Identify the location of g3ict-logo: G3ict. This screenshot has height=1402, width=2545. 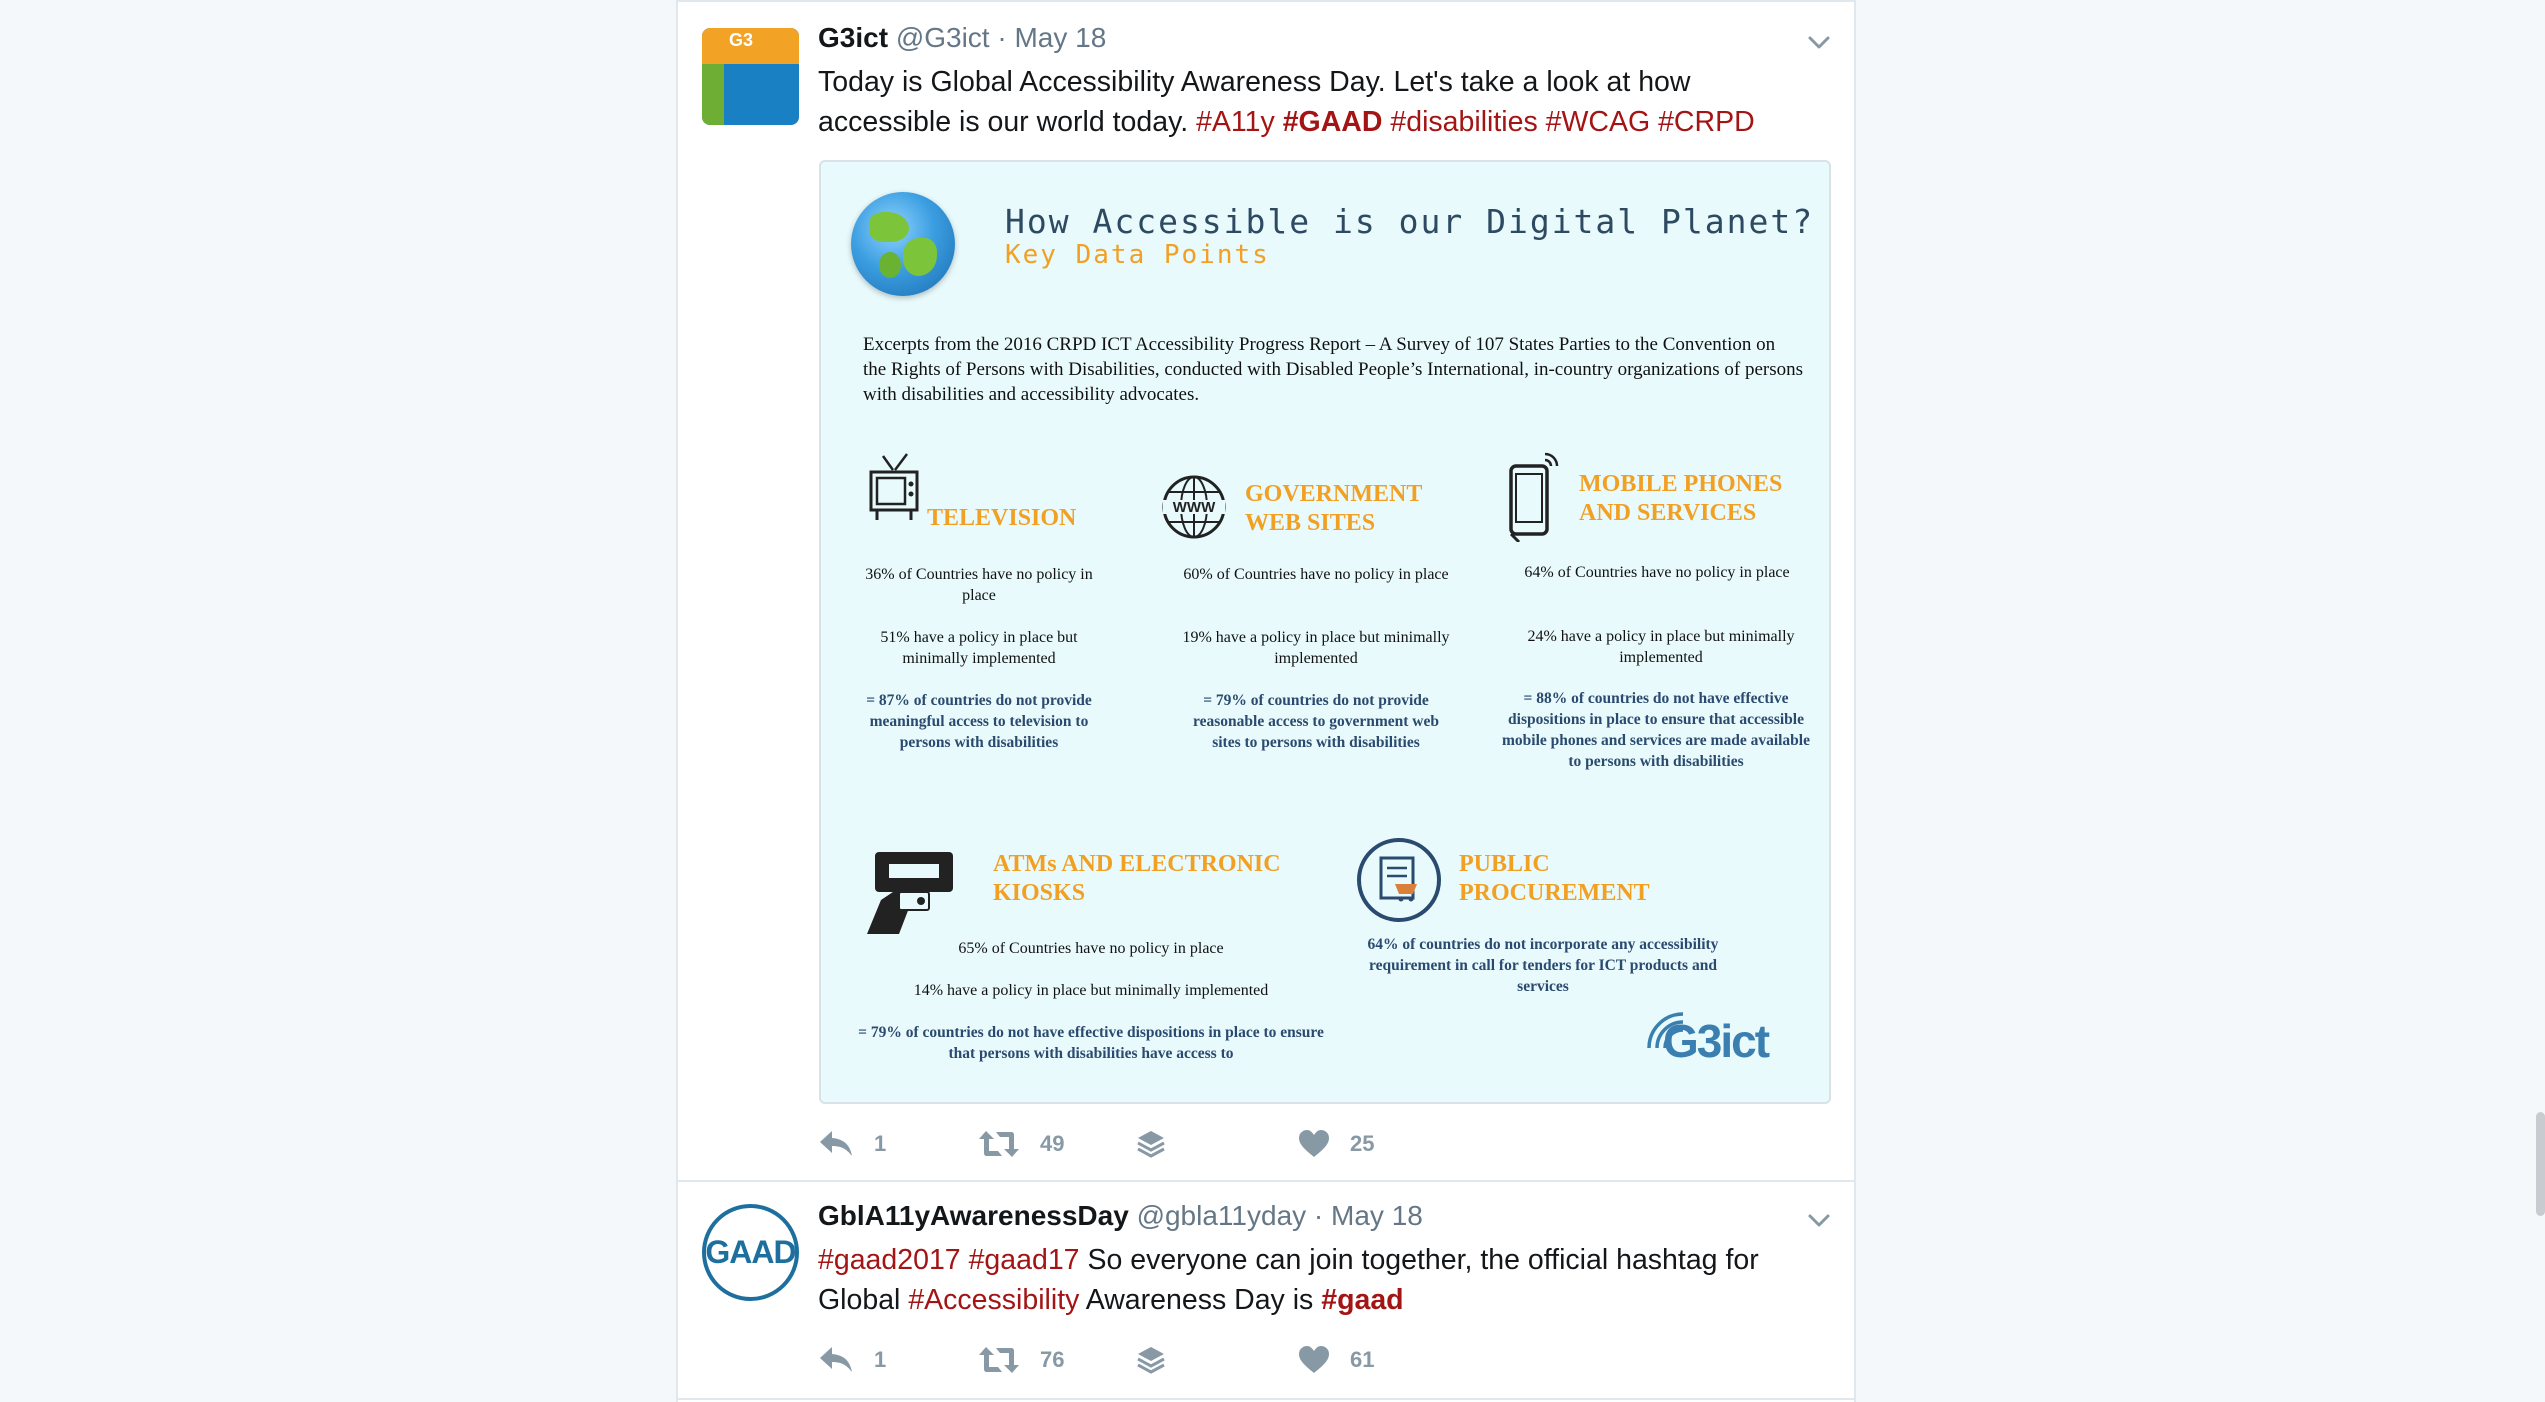
(1724, 1039).